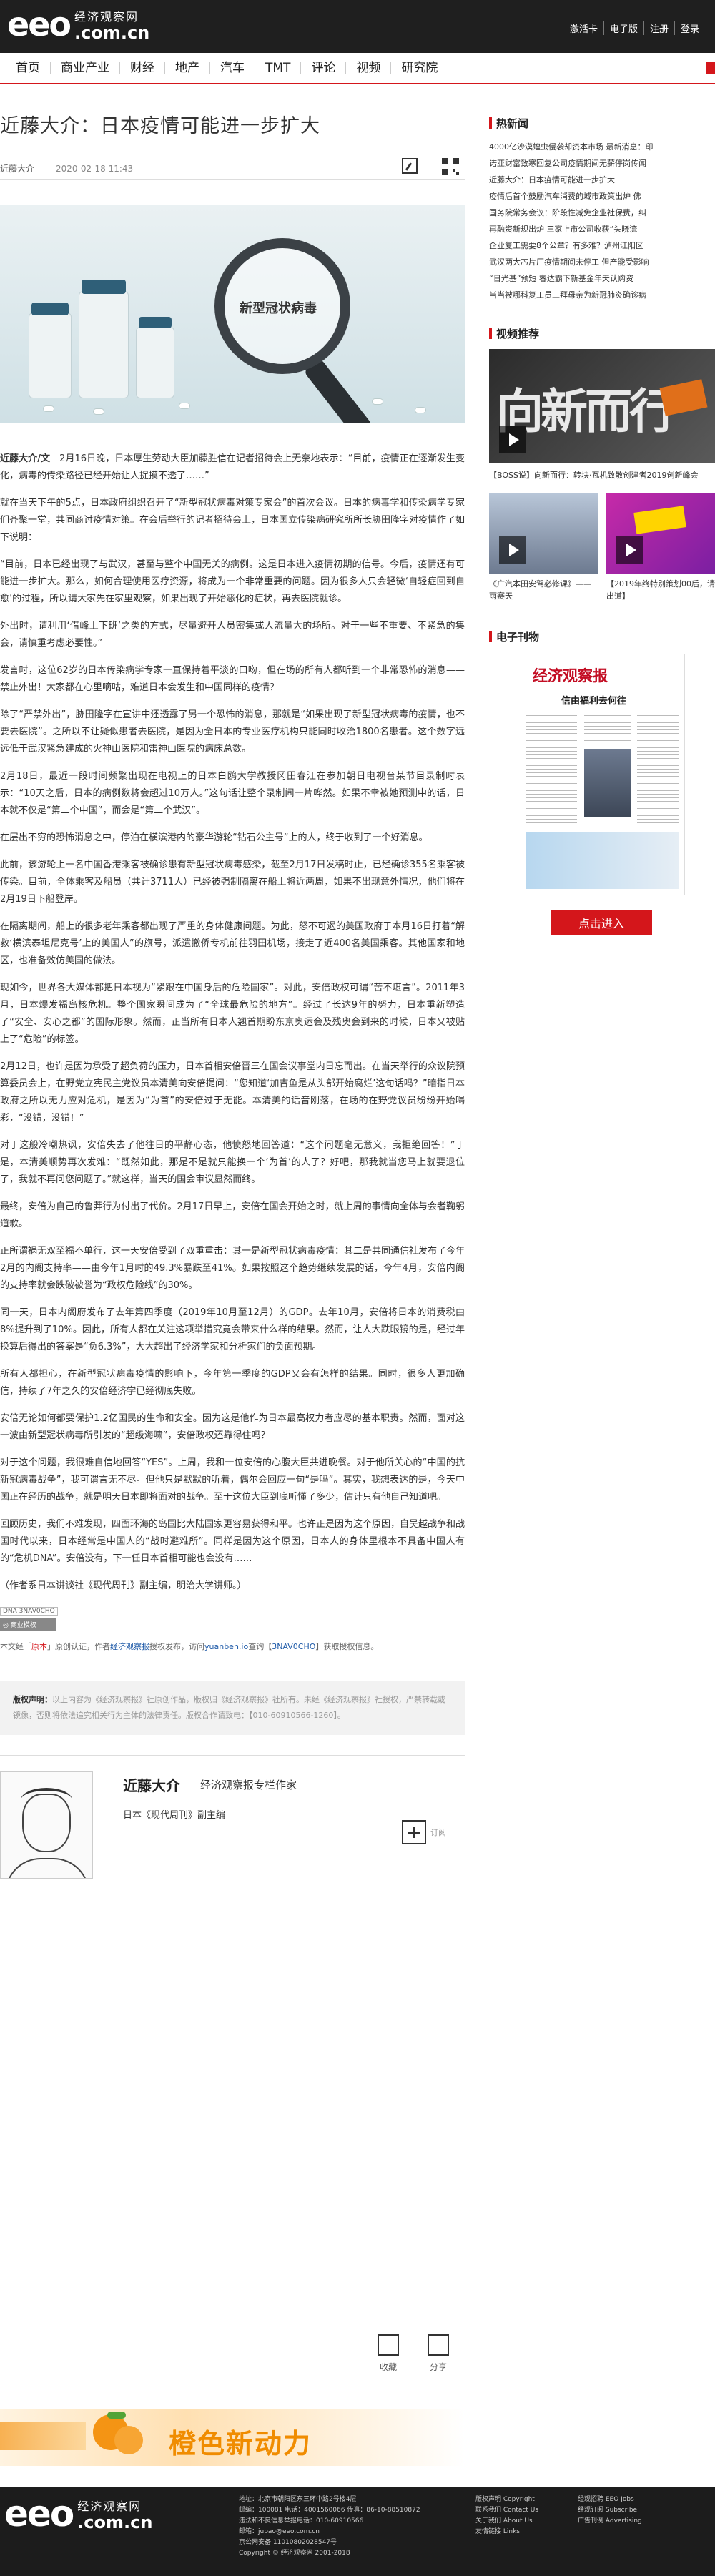  Describe the element at coordinates (413, 2354) in the screenshot. I see `article-actions: 收藏 分享` at that location.